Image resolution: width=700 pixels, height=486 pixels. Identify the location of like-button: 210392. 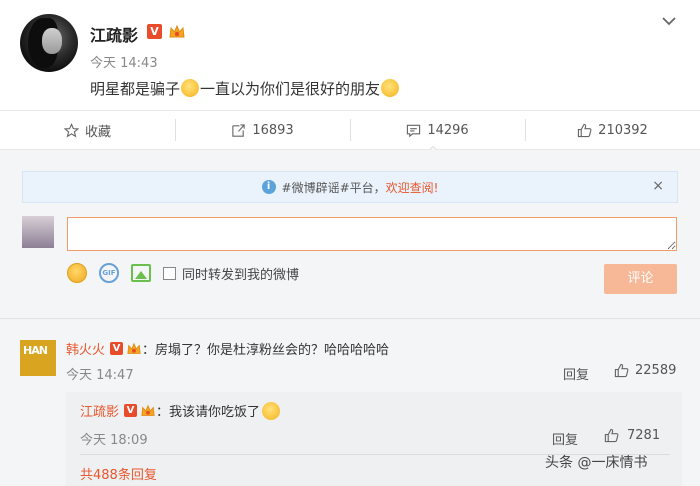
(612, 130).